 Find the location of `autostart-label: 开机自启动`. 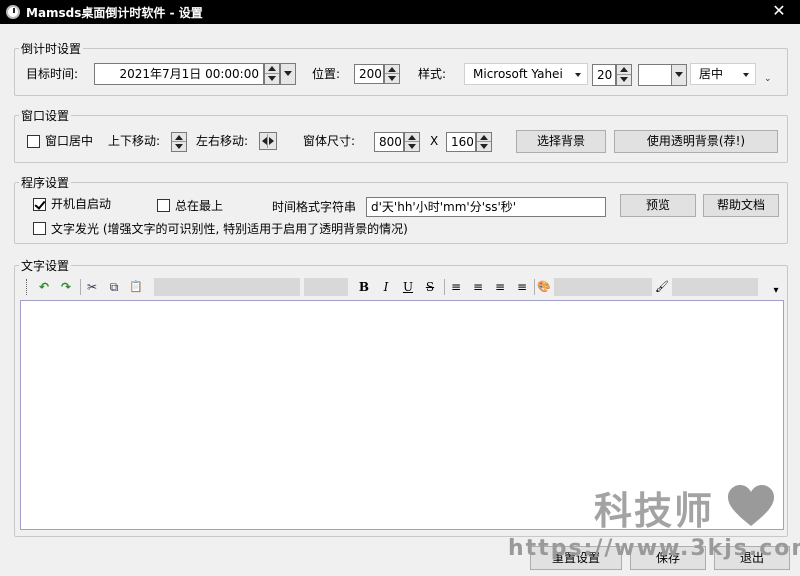

autostart-label: 开机自启动 is located at coordinates (81, 204).